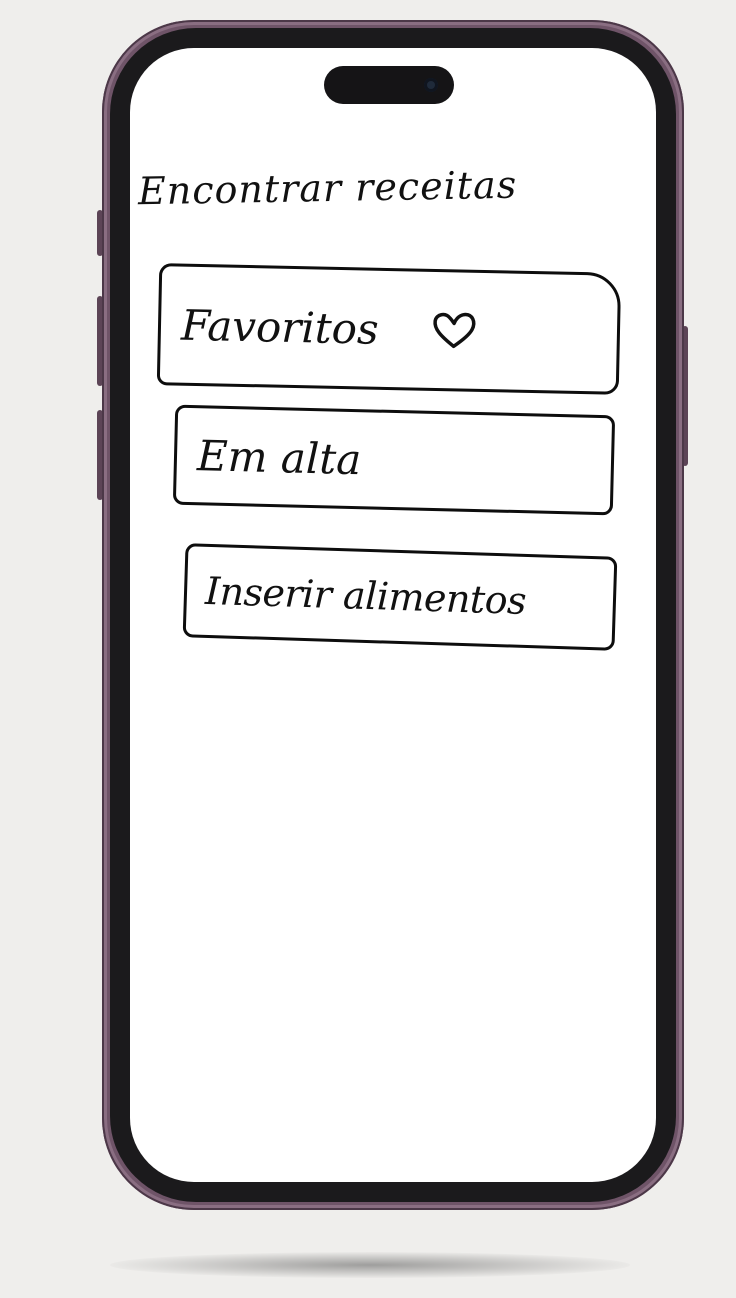 This screenshot has height=1298, width=736. I want to click on inserir-alimentos-button: Inserir alimentos, so click(400, 597).